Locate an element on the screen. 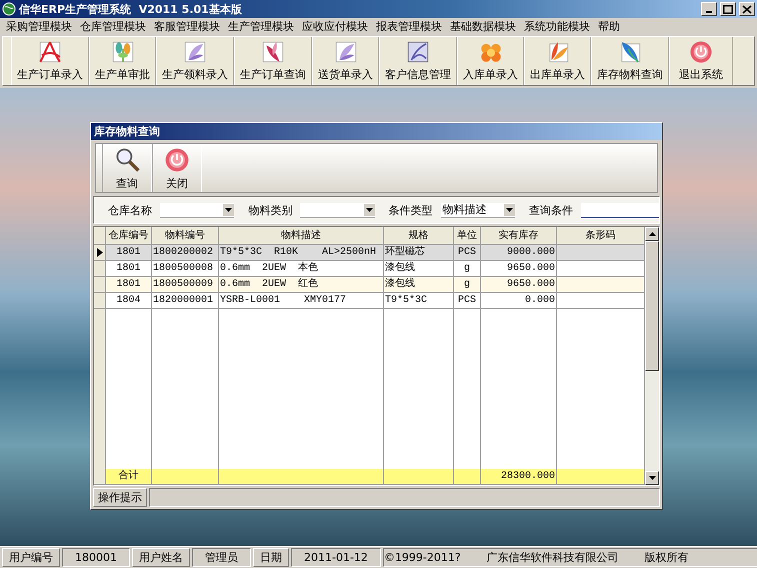 This screenshot has width=757, height=568. status-value: 管理员 is located at coordinates (221, 557).